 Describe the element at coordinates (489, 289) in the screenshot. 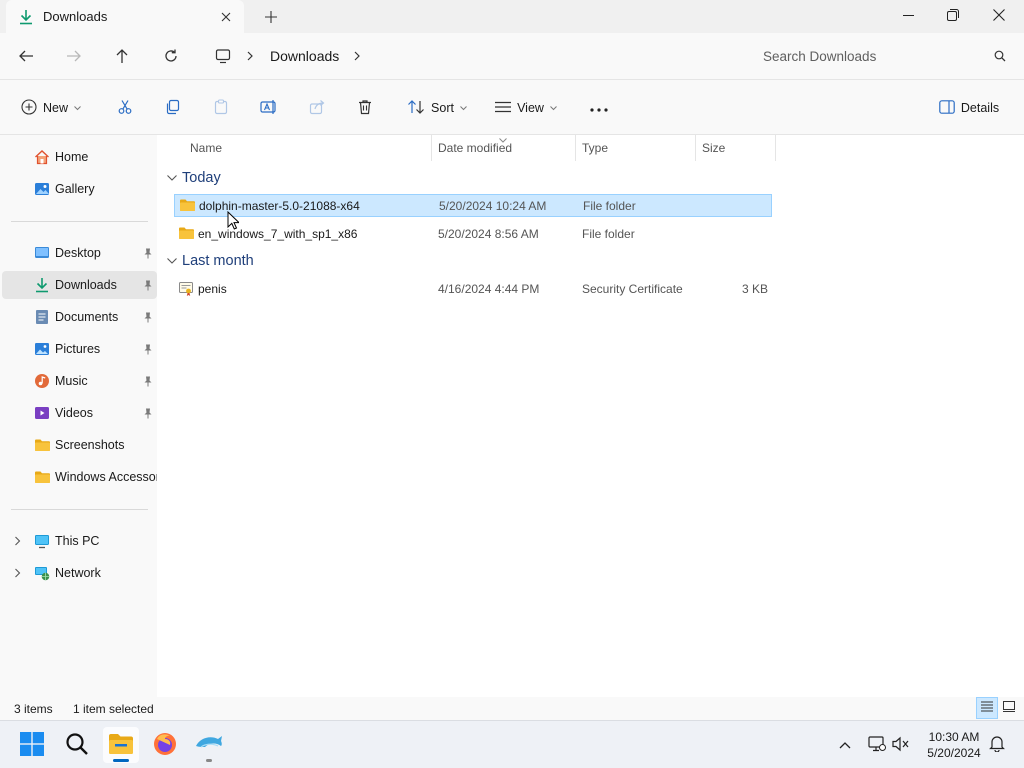

I see `file-date: 4/16/2024 4:44 PM` at that location.